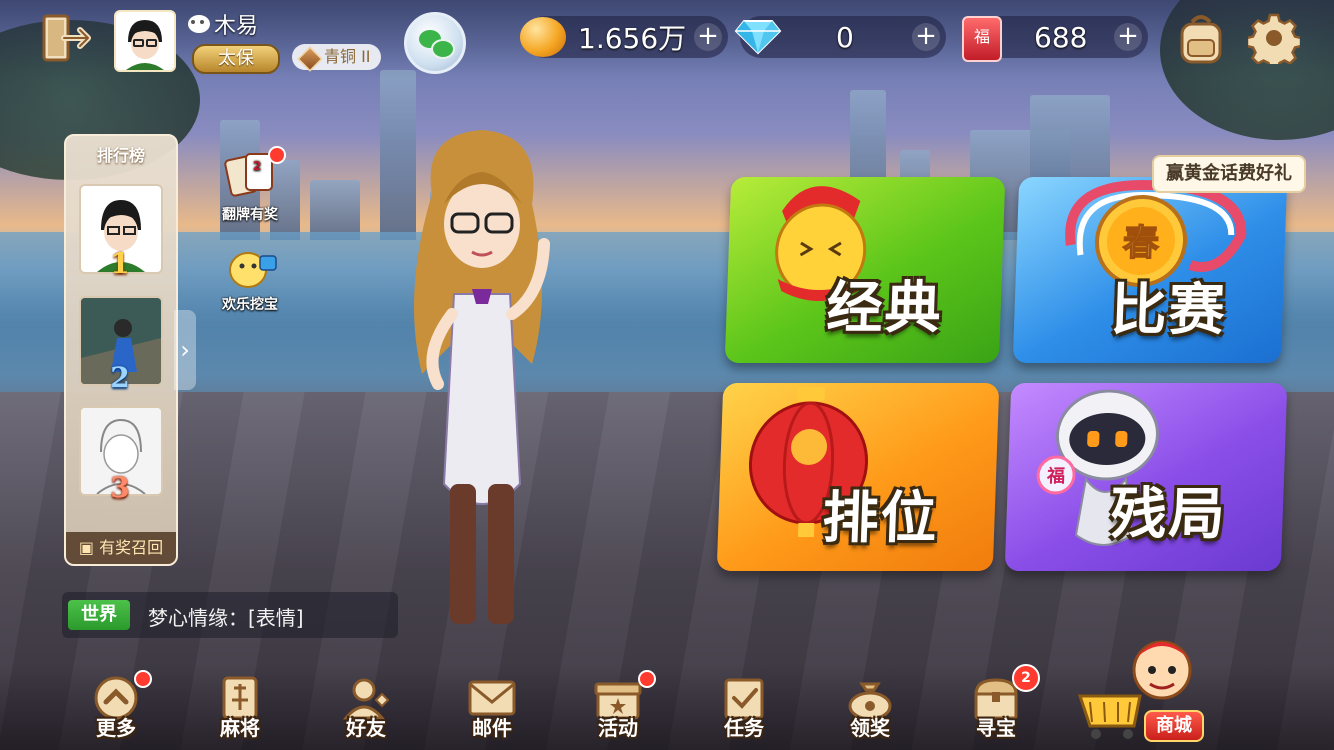 The width and height of the screenshot is (1334, 750). I want to click on settings-button, so click(1274, 41).